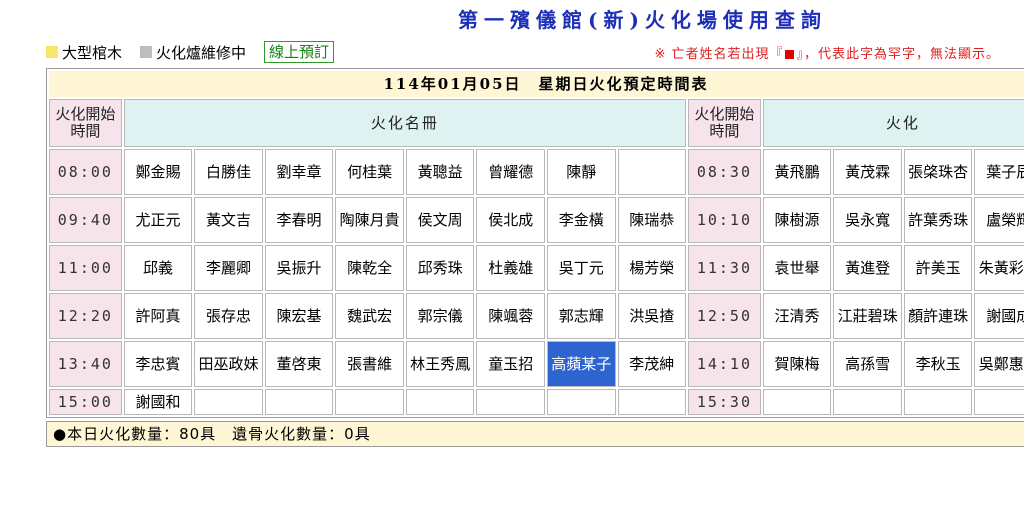 Image resolution: width=1024 pixels, height=516 pixels. I want to click on notice-prefix: ※ 亡者姓名若出現『, so click(719, 54).